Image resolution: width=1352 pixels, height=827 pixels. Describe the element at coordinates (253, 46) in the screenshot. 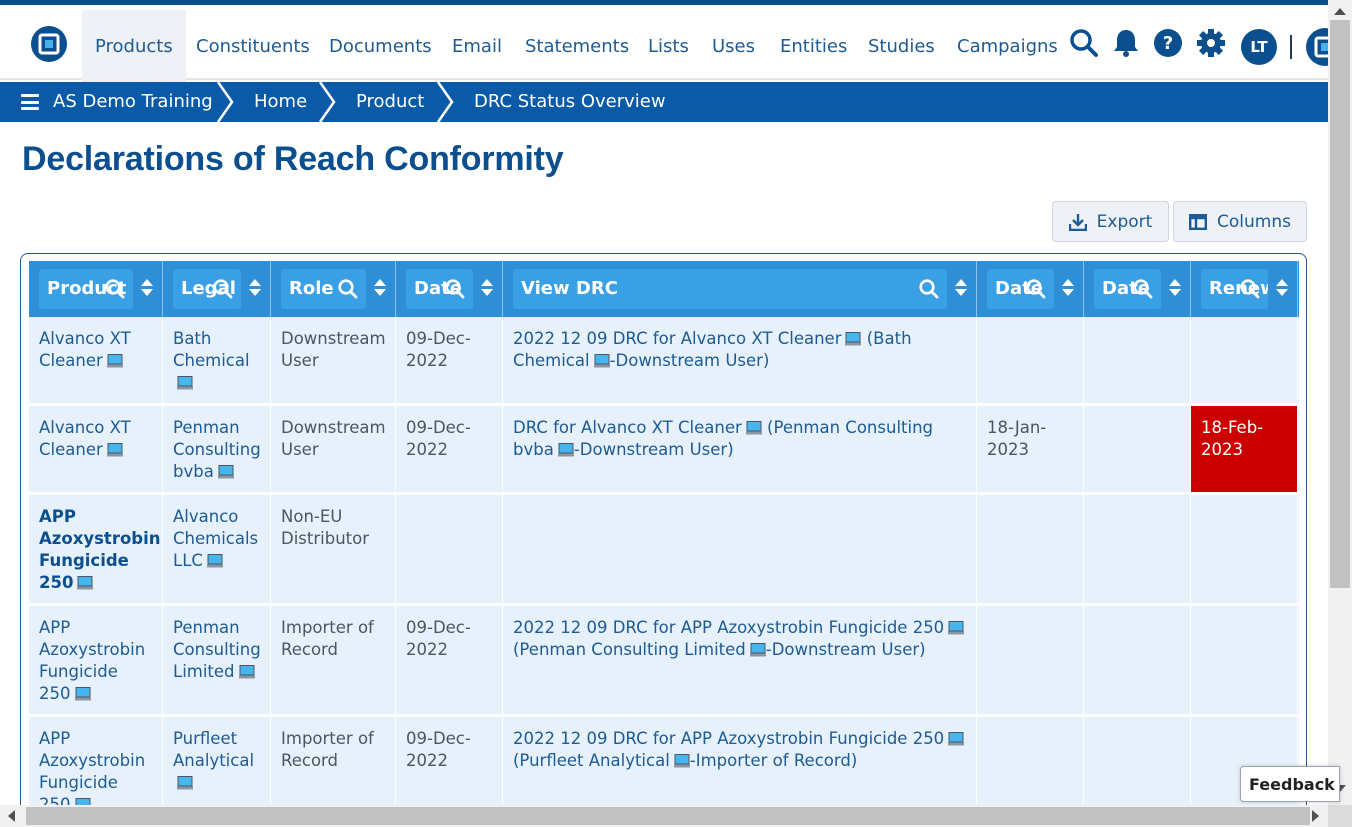

I see `nav-item-constituents: Constituents` at that location.